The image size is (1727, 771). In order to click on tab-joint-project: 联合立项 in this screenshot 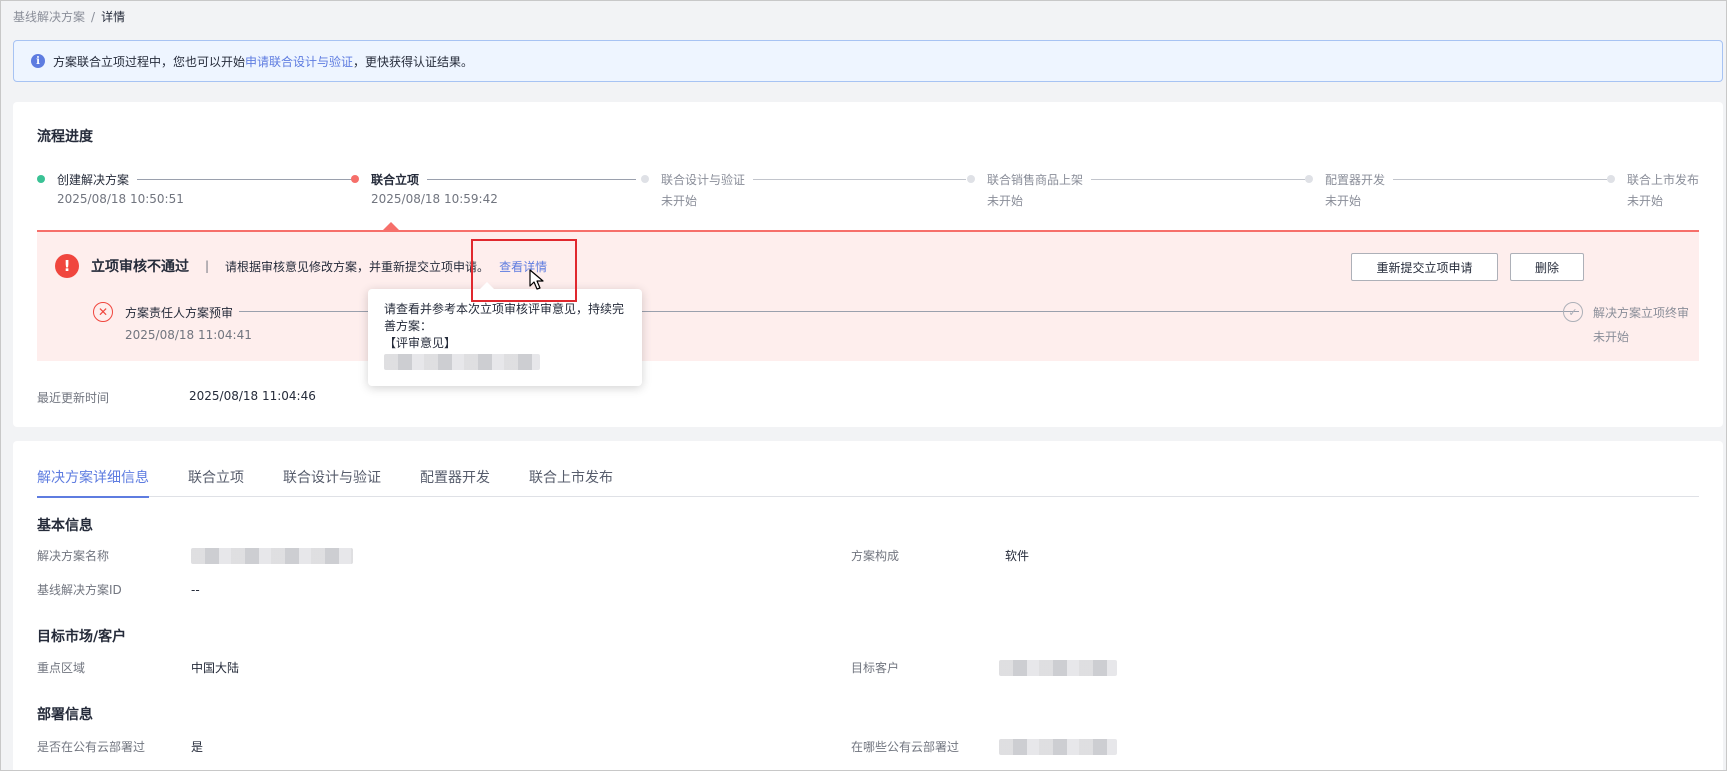, I will do `click(216, 482)`.